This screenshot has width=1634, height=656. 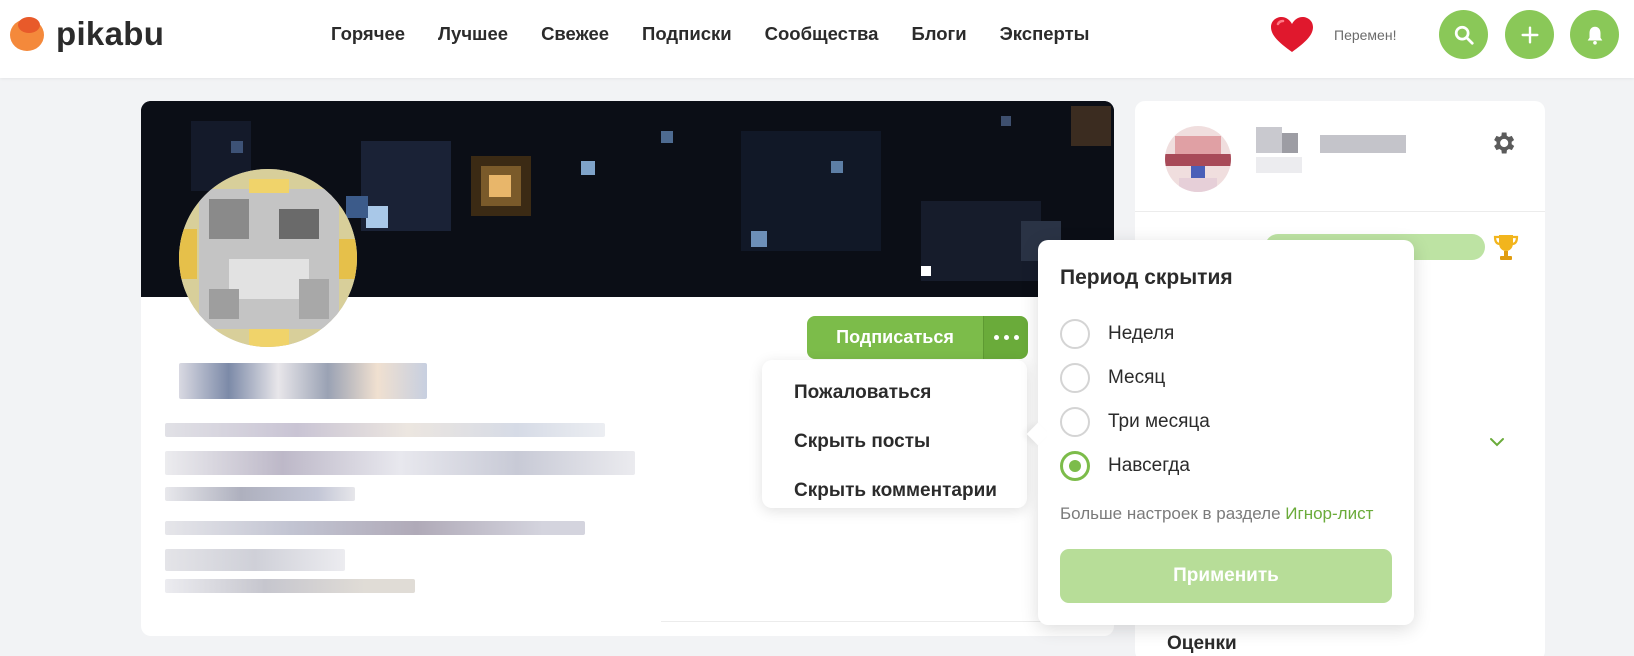 I want to click on sidebar-divider, so click(x=1340, y=211).